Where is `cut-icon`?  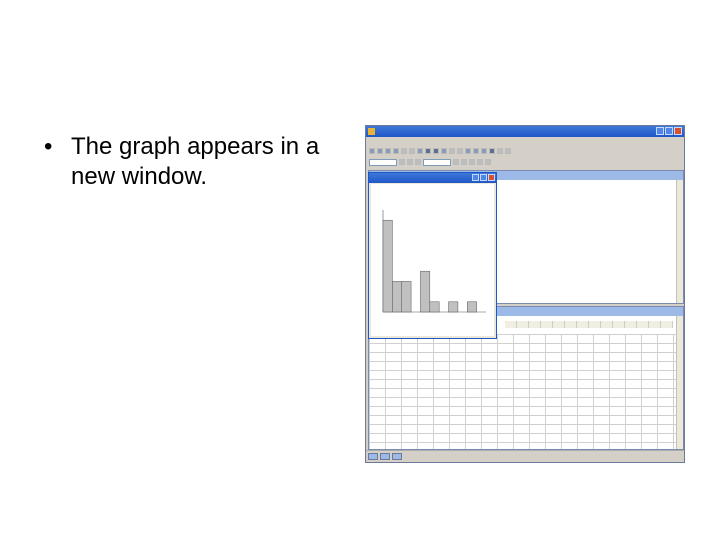 cut-icon is located at coordinates (404, 151).